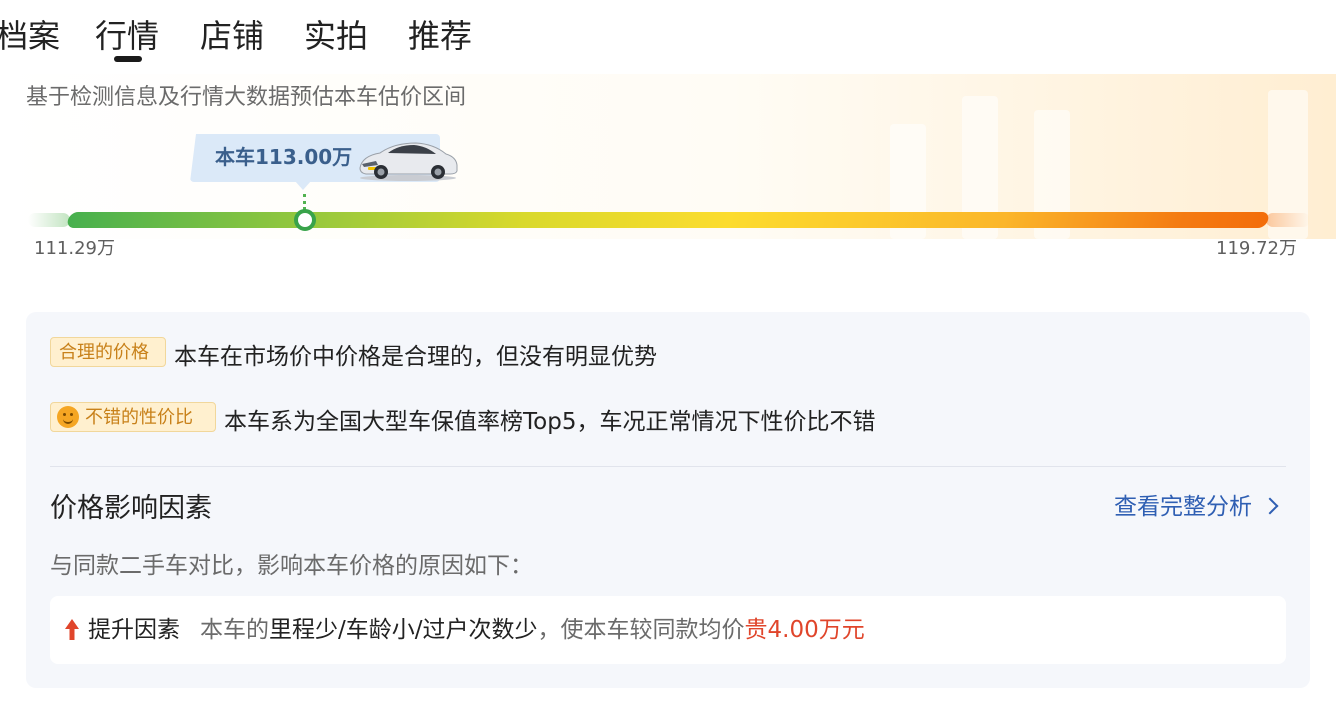 This screenshot has height=714, width=1336. Describe the element at coordinates (74, 248) in the screenshot. I see `range-min-label: 111.29万` at that location.